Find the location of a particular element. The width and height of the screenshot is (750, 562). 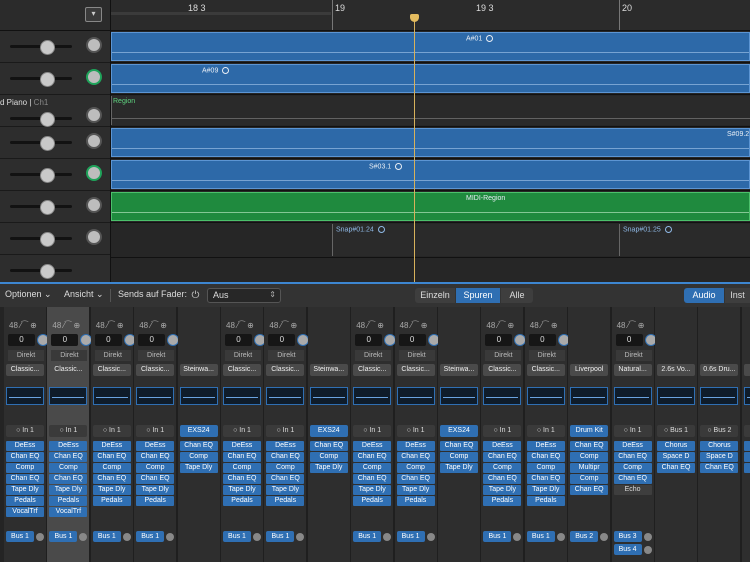

track-lane: S#09.2 is located at coordinates (430, 143).